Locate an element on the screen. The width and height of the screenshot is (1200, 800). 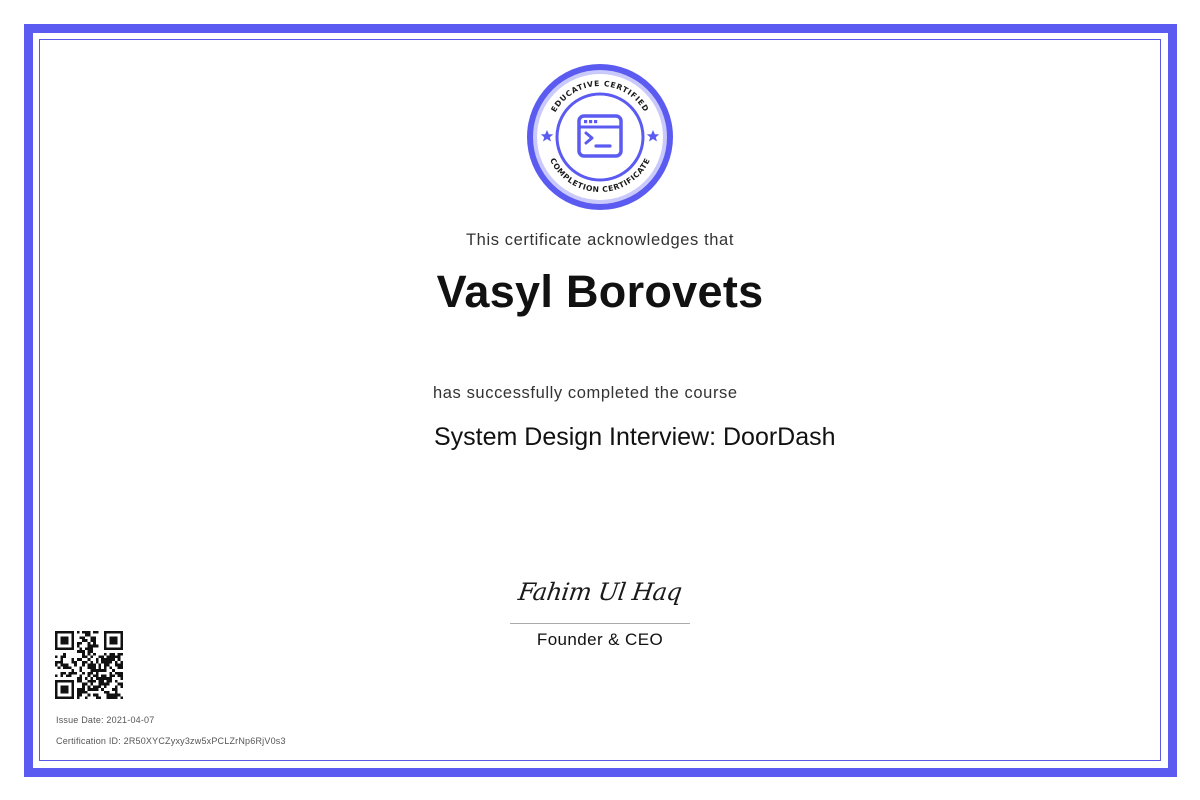
acknowledgement-text: This certificate acknowledges that is located at coordinates (600, 240).